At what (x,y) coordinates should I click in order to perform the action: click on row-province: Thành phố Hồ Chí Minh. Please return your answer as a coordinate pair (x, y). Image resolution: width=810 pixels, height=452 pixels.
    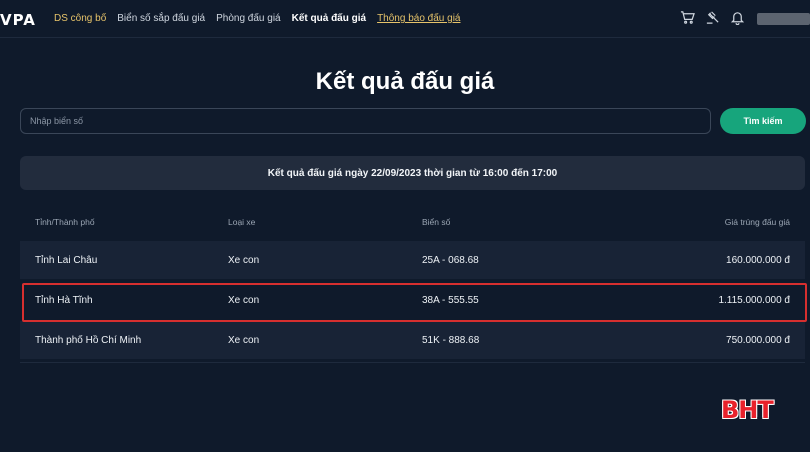
    Looking at the image, I should click on (88, 340).